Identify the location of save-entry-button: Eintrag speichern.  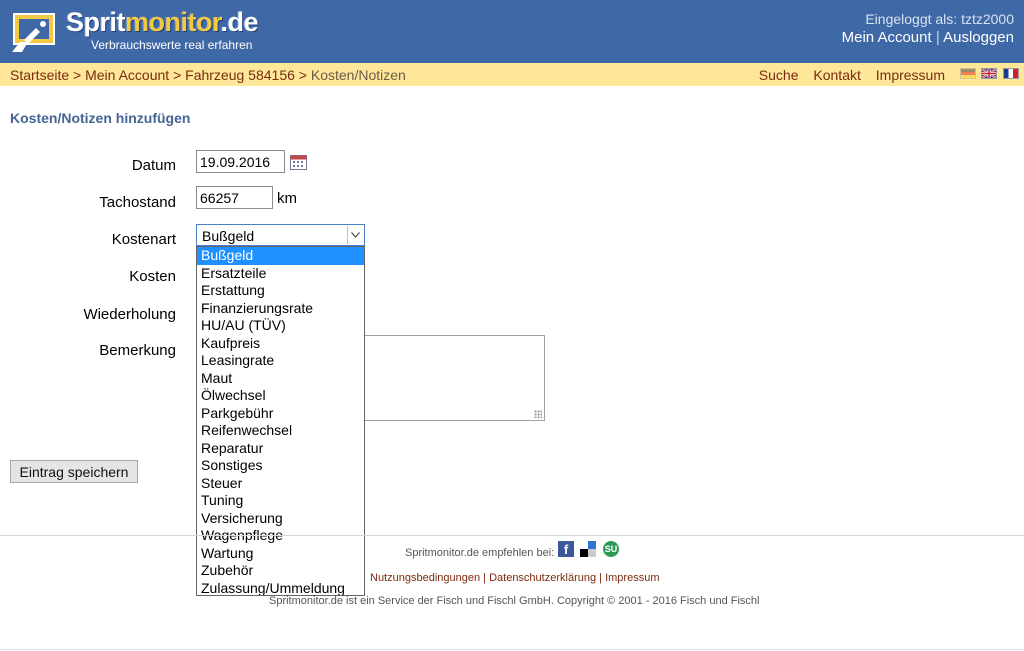
(74, 471).